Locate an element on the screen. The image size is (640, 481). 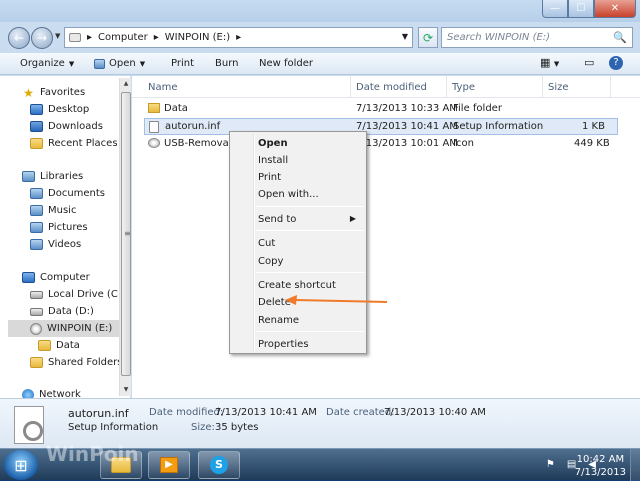
sidebar-item-music: Music is located at coordinates (53, 210).